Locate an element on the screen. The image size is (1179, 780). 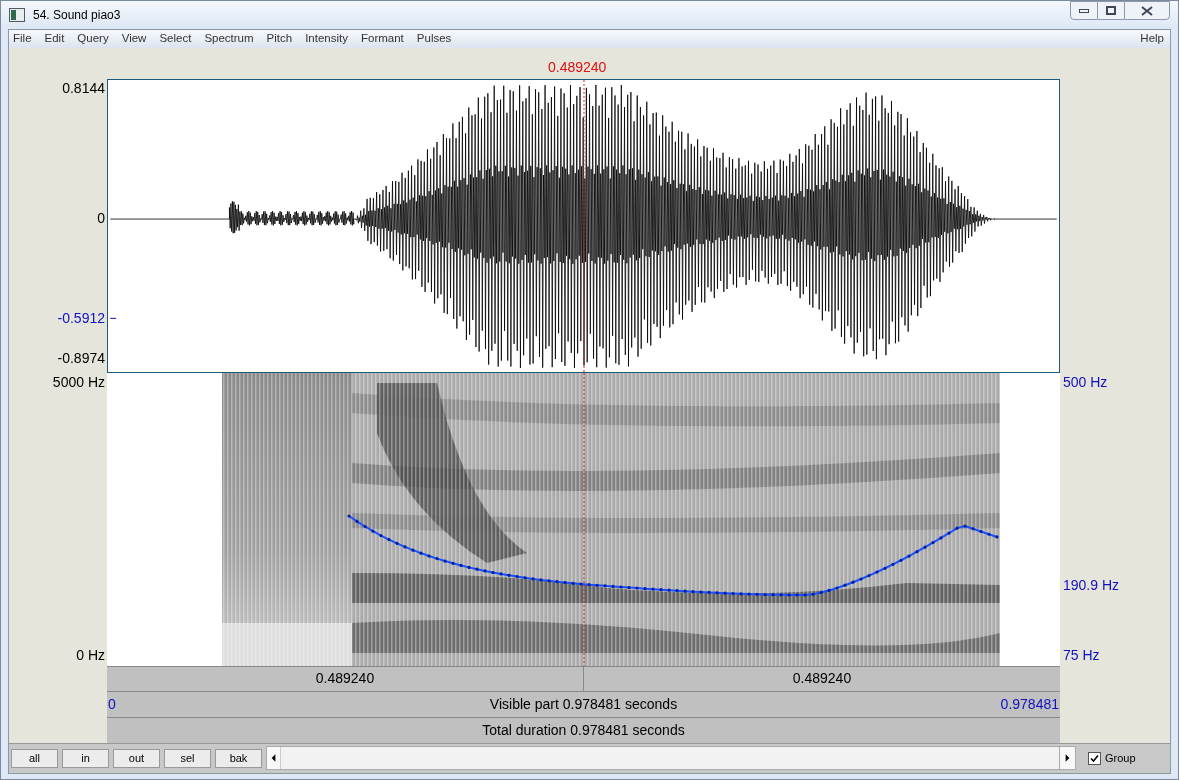
checkmark-icon is located at coordinates (1094, 758).